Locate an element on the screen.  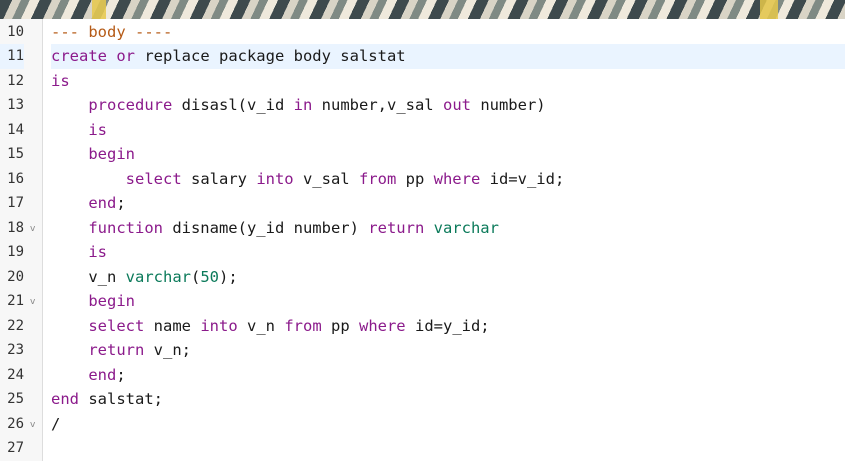
code-text: / is located at coordinates (448, 424).